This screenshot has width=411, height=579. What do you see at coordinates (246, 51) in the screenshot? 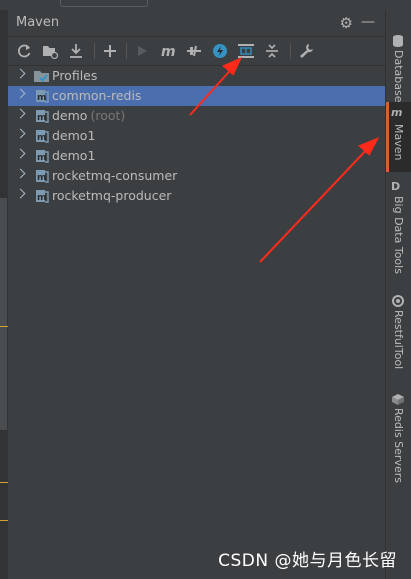
I see `show-dependencies-icon` at bounding box center [246, 51].